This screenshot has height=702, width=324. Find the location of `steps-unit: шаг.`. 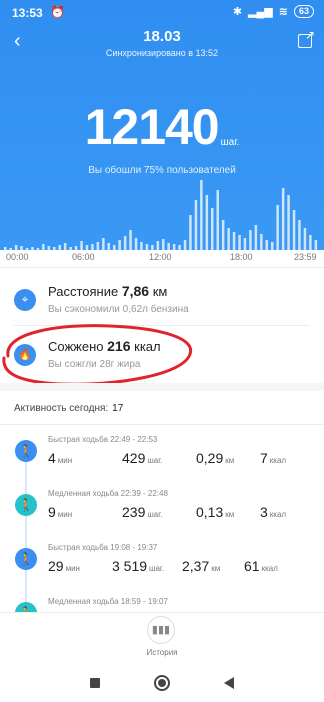

steps-unit: шаг. is located at coordinates (230, 142).